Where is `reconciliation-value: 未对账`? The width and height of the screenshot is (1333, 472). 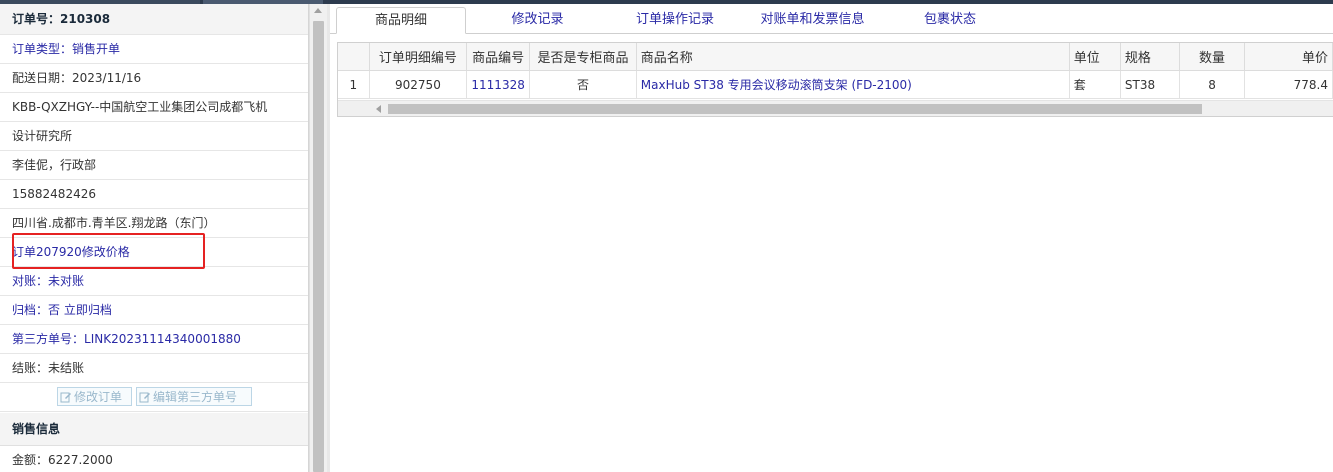
reconciliation-value: 未对账 is located at coordinates (66, 281).